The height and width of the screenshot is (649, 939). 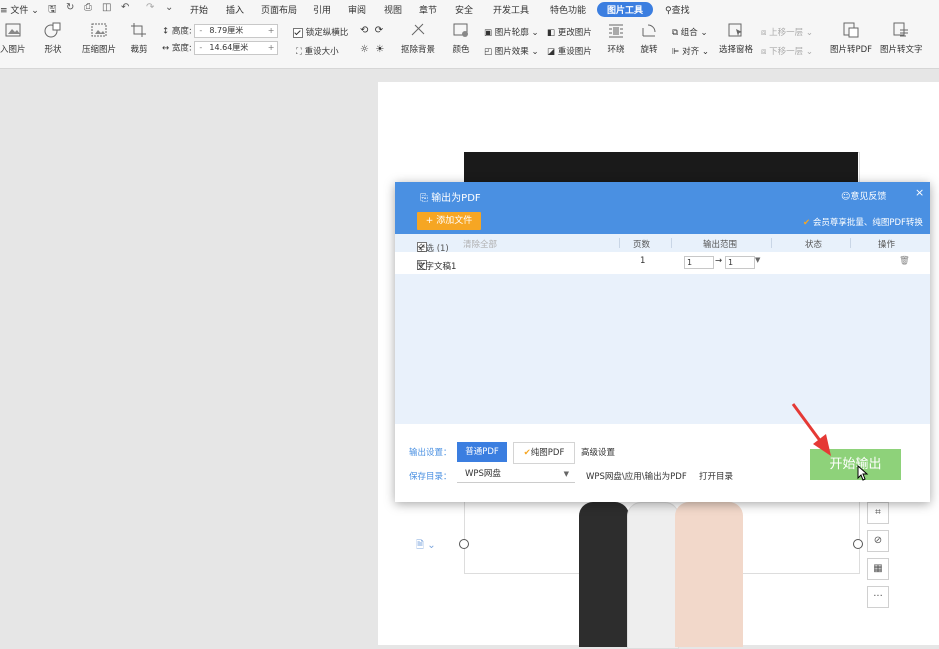 What do you see at coordinates (357, 9) in the screenshot?
I see `tab-review: 审阅` at bounding box center [357, 9].